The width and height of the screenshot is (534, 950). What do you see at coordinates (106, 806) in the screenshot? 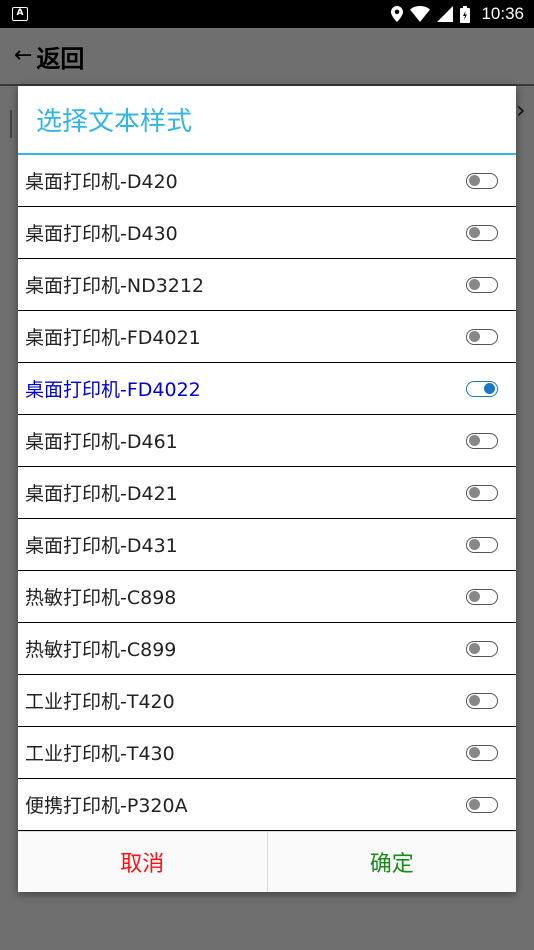
I see `option-label: 便携打印机-P320A` at bounding box center [106, 806].